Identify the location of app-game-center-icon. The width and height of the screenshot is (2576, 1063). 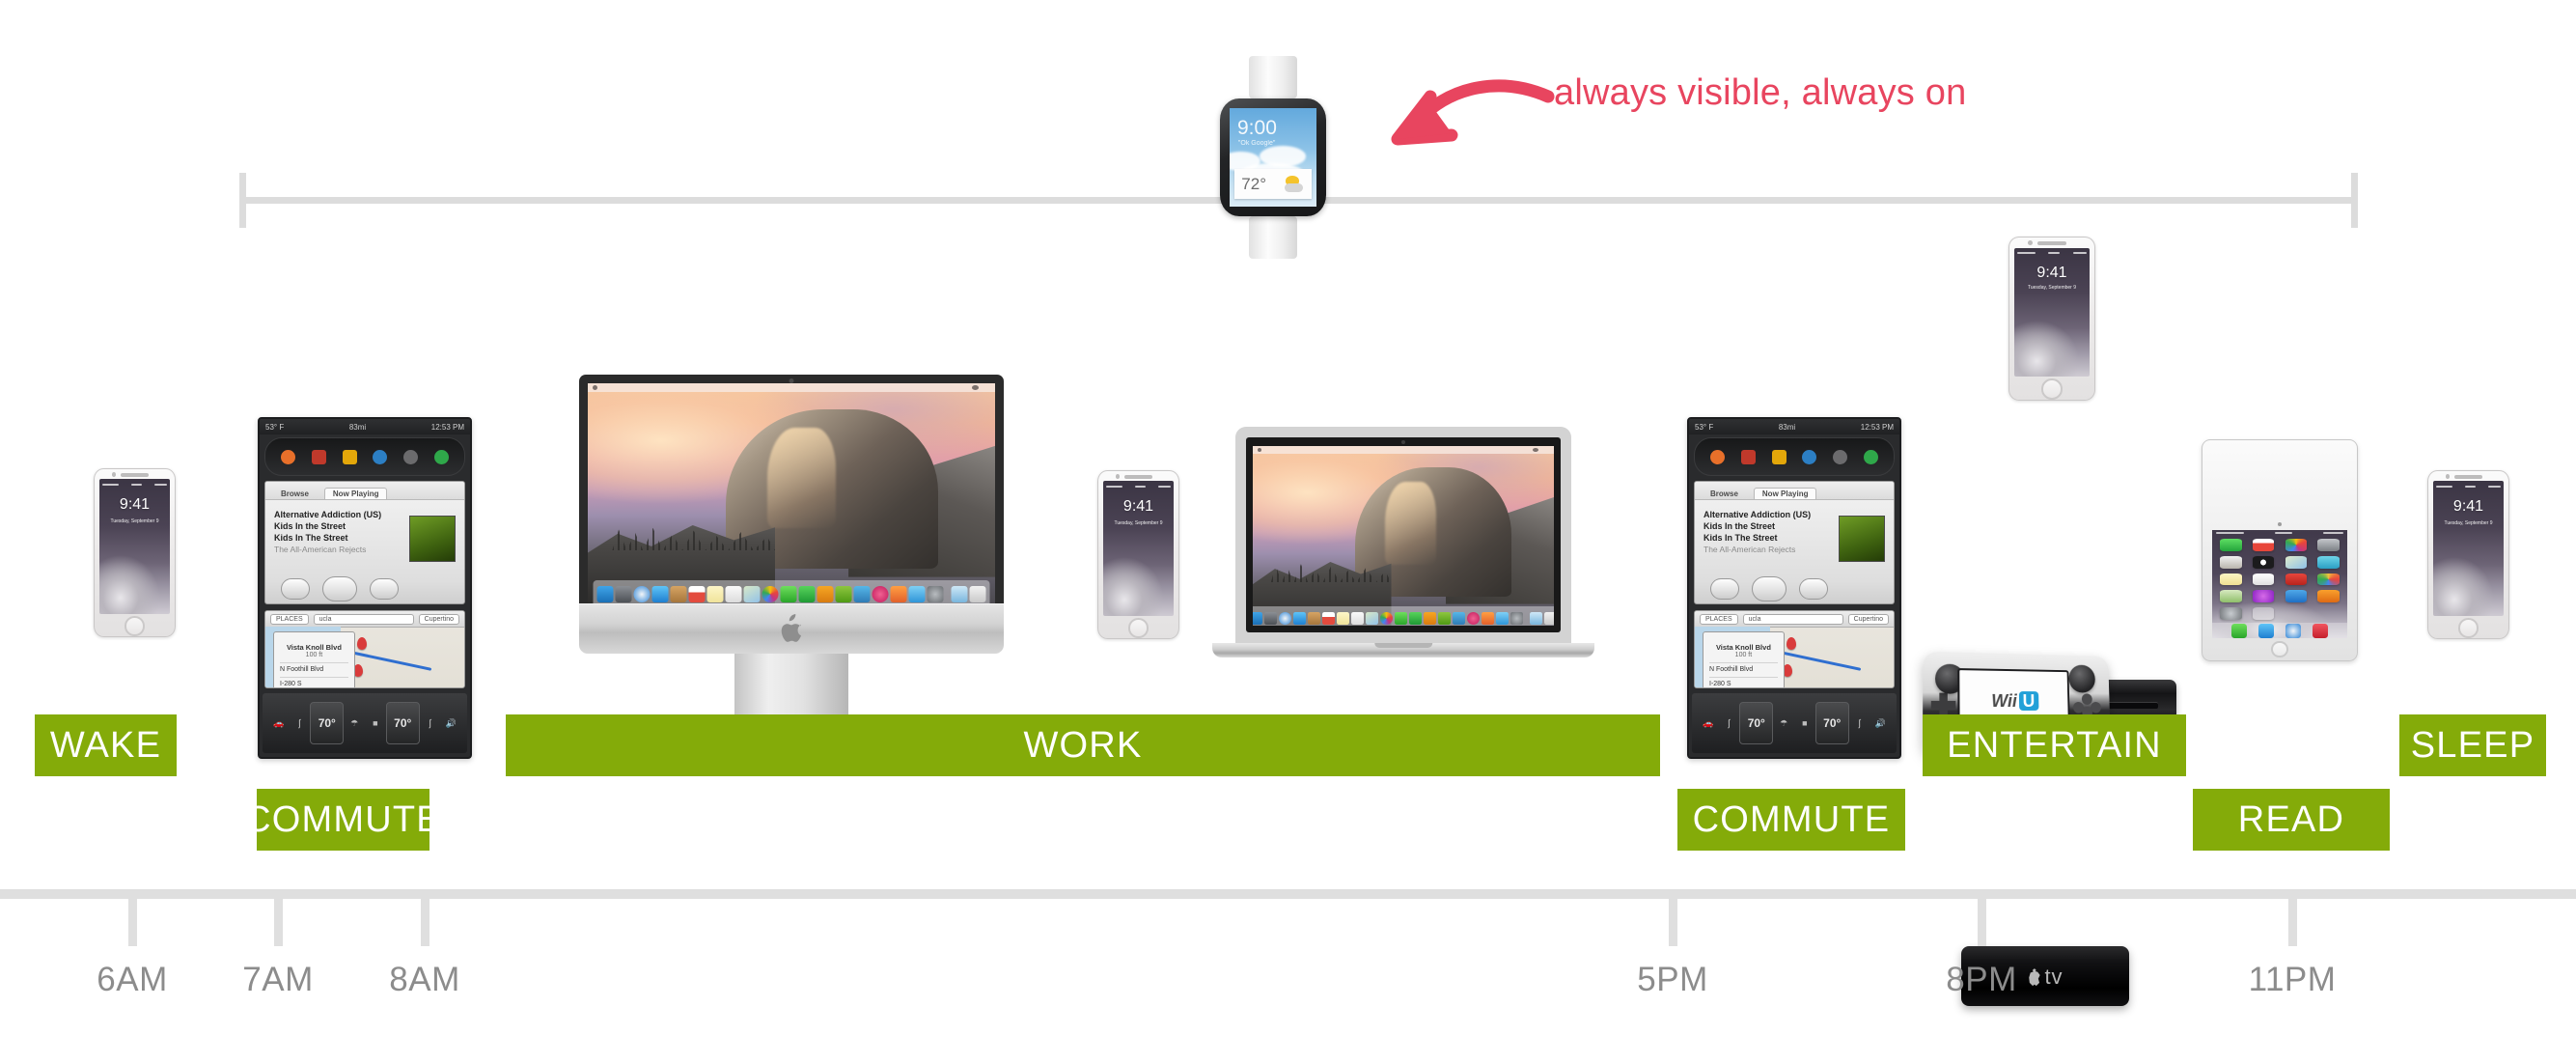
(2328, 579).